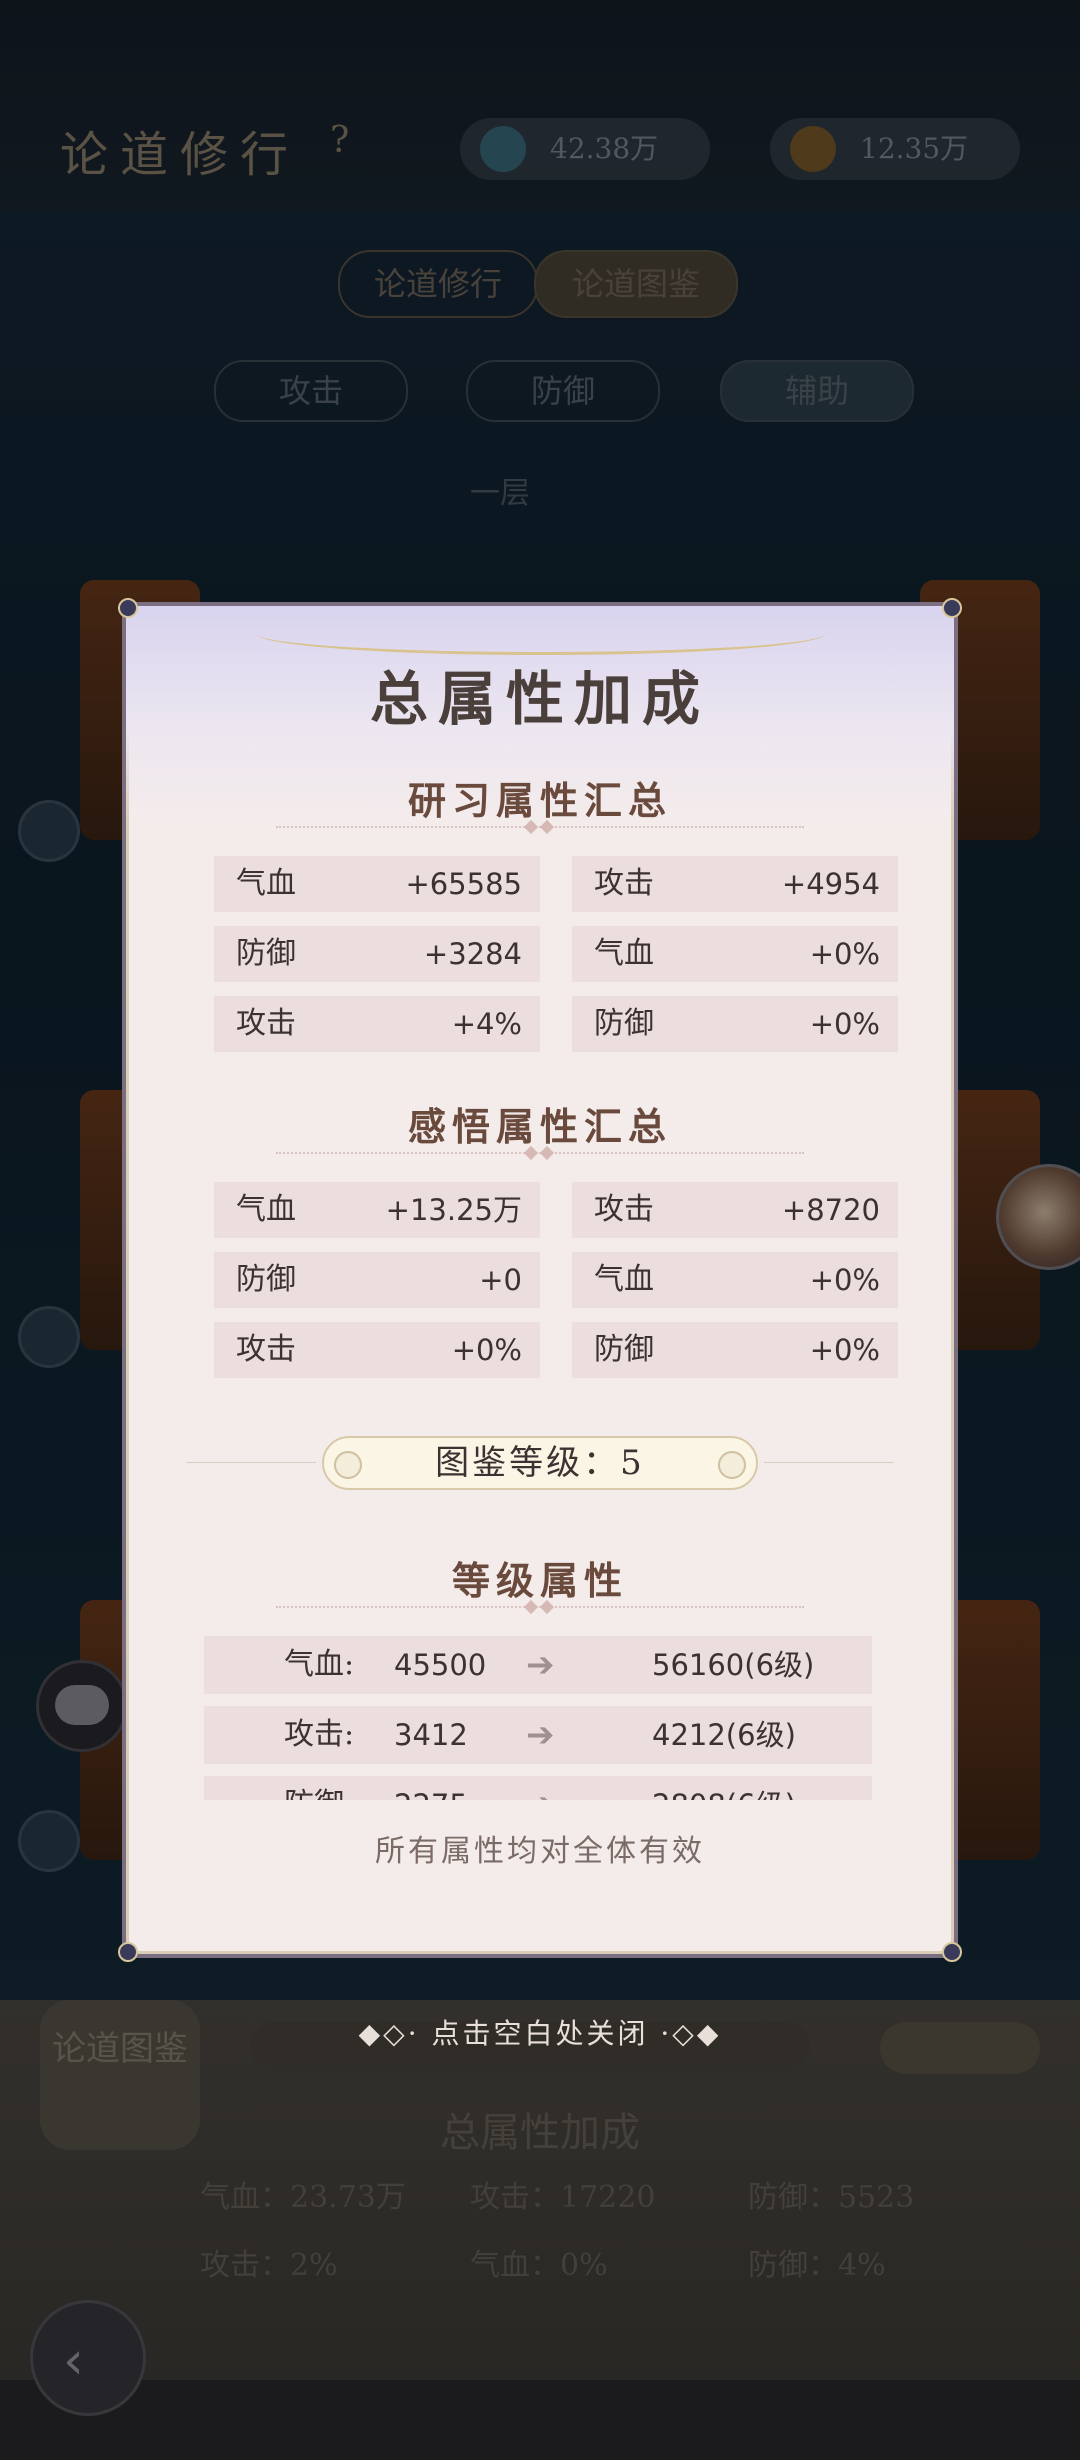  Describe the element at coordinates (539, 1126) in the screenshot. I see `insight-section-title: 感悟属性汇总` at that location.